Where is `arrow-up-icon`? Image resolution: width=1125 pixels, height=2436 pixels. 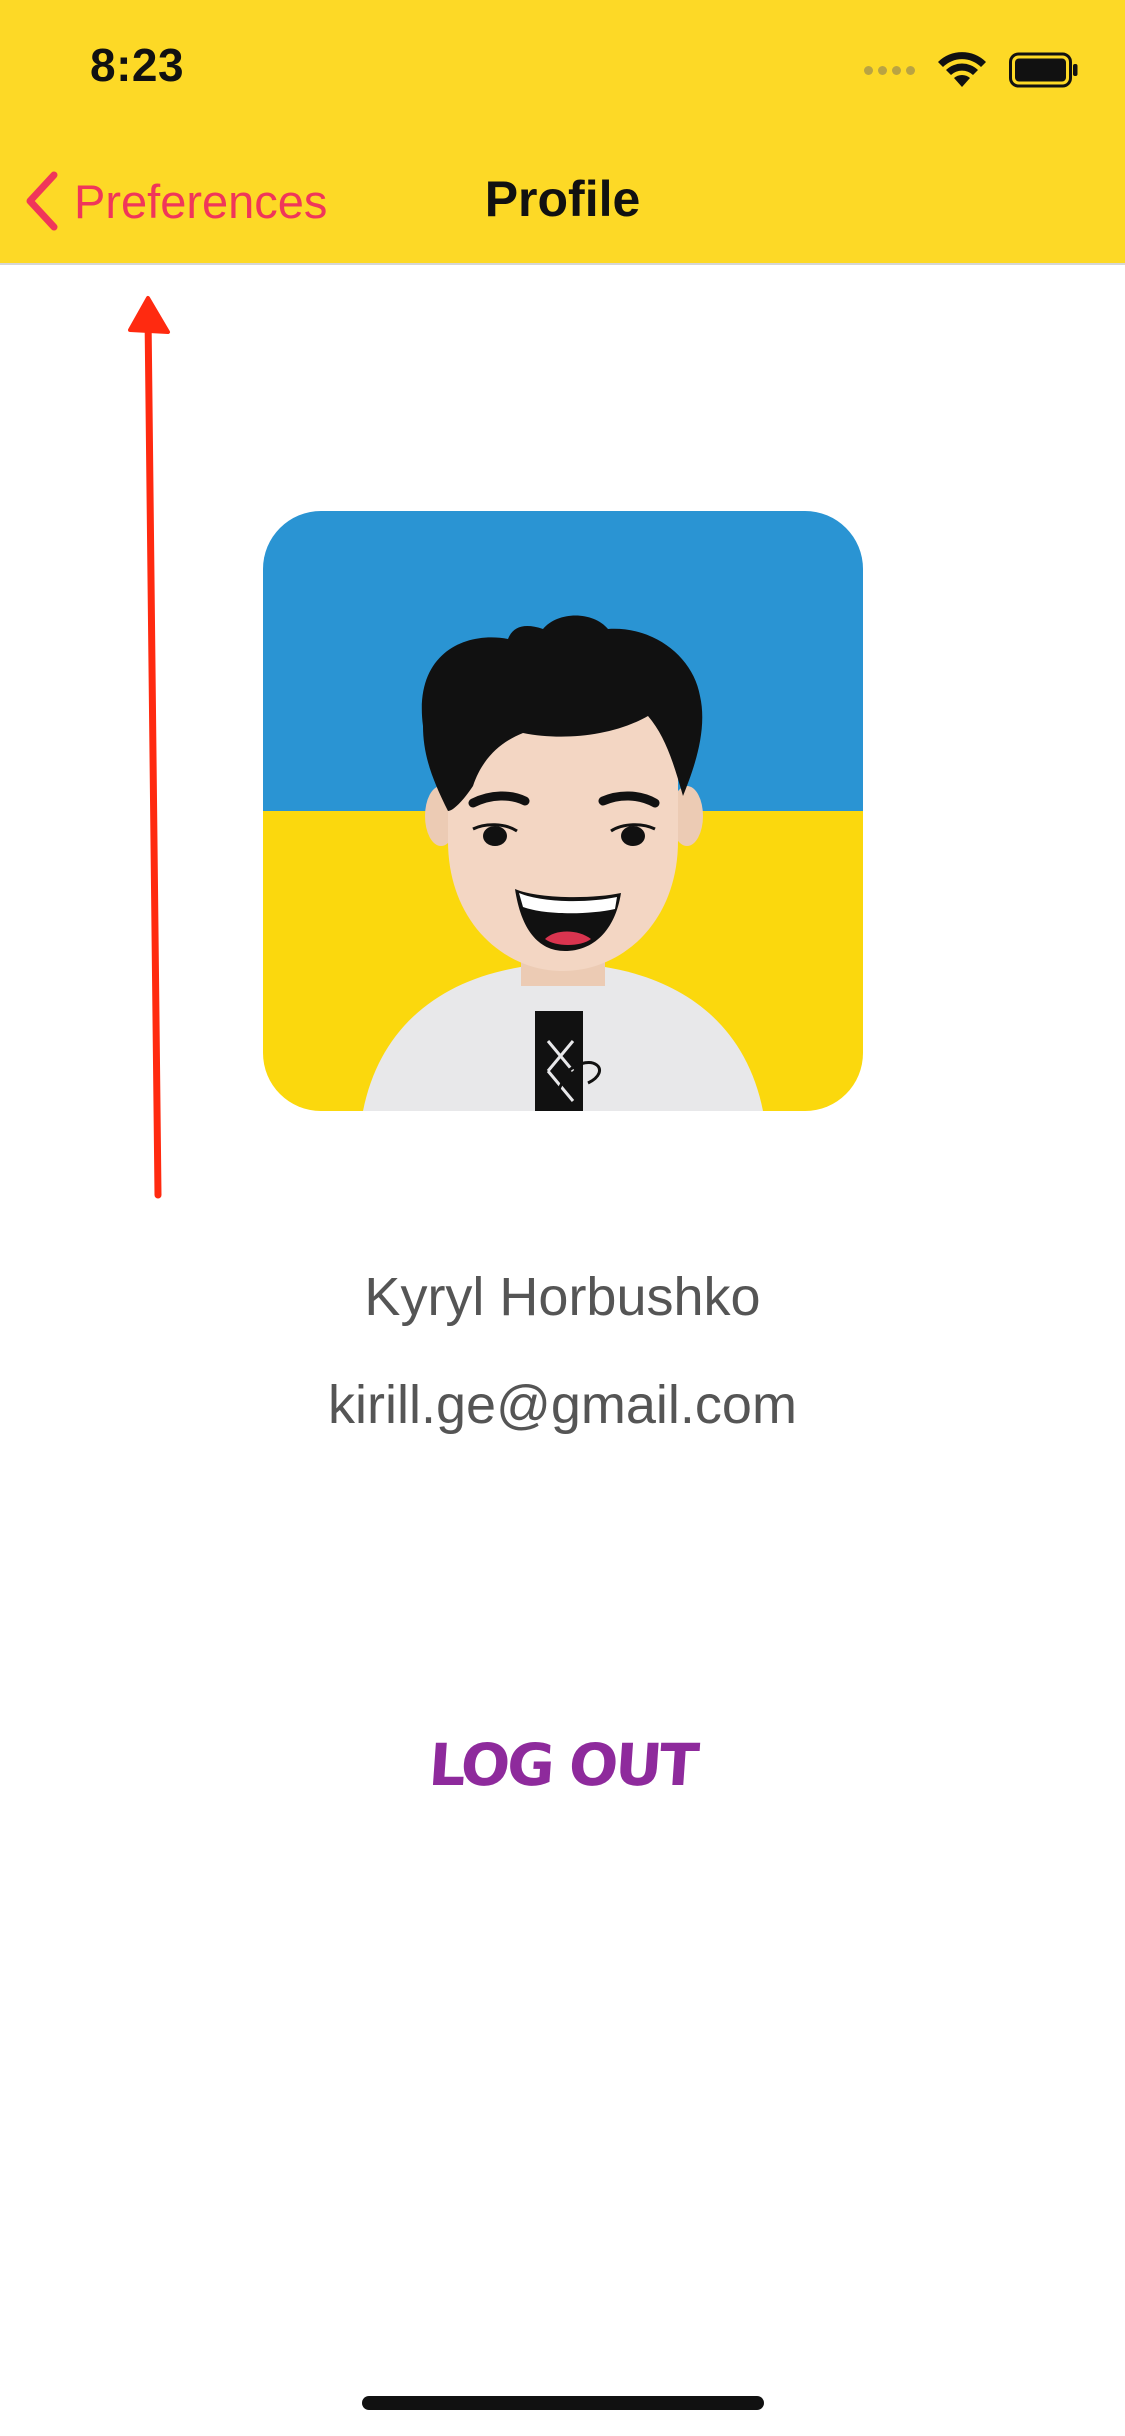 arrow-up-icon is located at coordinates (149, 747).